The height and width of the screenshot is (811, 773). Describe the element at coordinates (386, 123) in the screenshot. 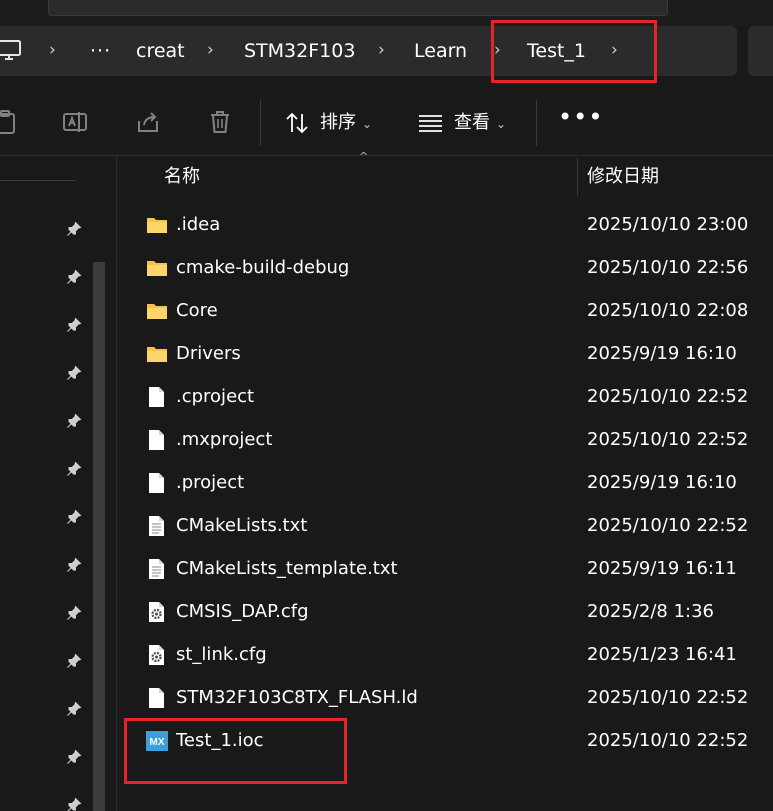

I see `command-bar` at that location.